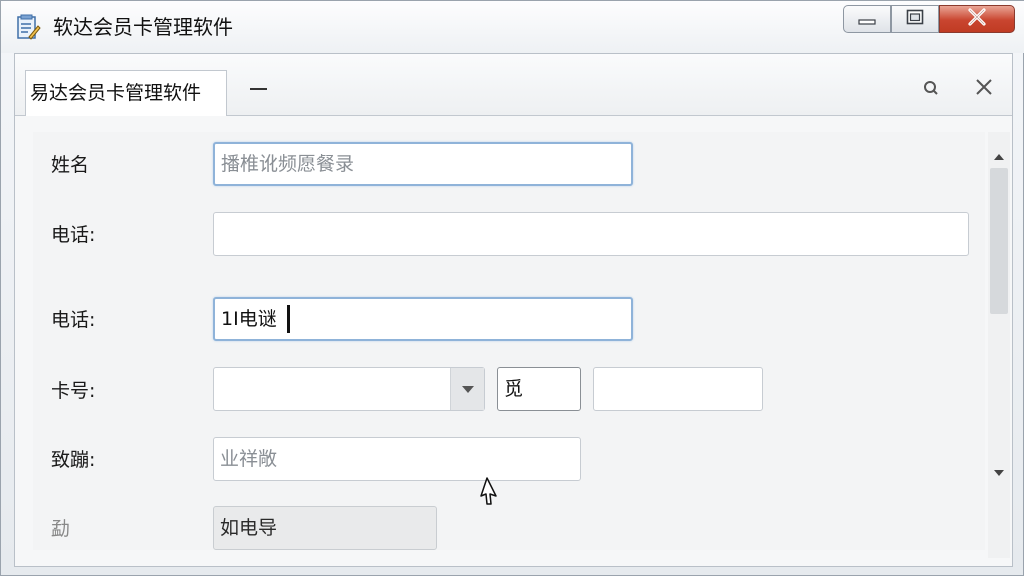 The height and width of the screenshot is (576, 1024). Describe the element at coordinates (999, 471) in the screenshot. I see `scroll-down-icon` at that location.